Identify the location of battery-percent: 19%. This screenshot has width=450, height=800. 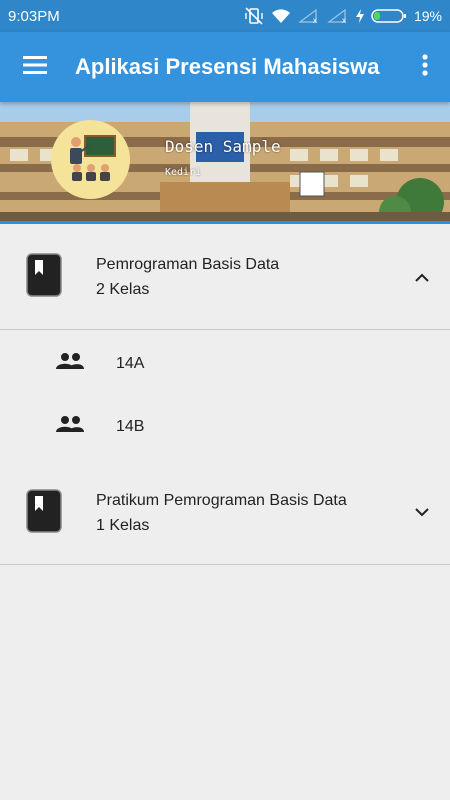
(427, 16).